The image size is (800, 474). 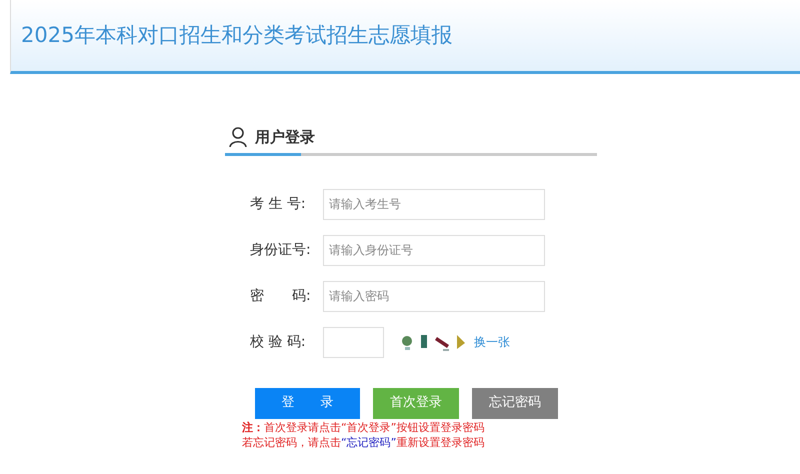 What do you see at coordinates (492, 342) in the screenshot?
I see `refresh-link: 换一张` at bounding box center [492, 342].